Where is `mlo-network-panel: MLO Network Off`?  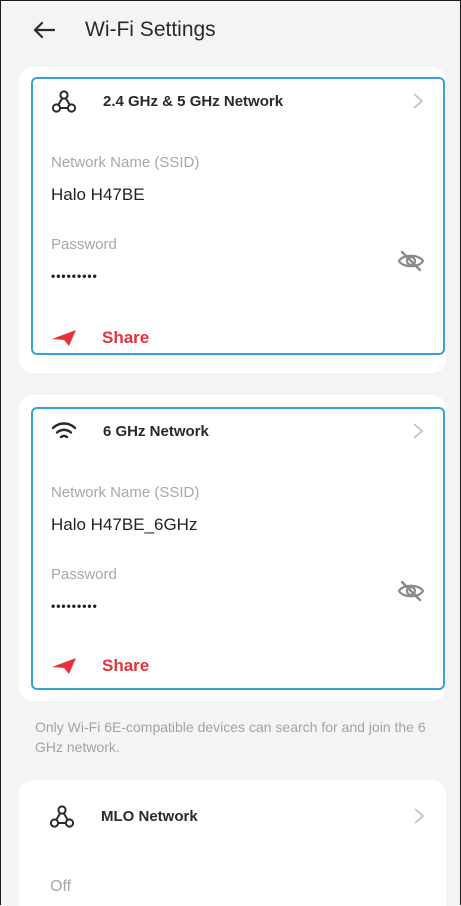 mlo-network-panel: MLO Network Off is located at coordinates (232, 843).